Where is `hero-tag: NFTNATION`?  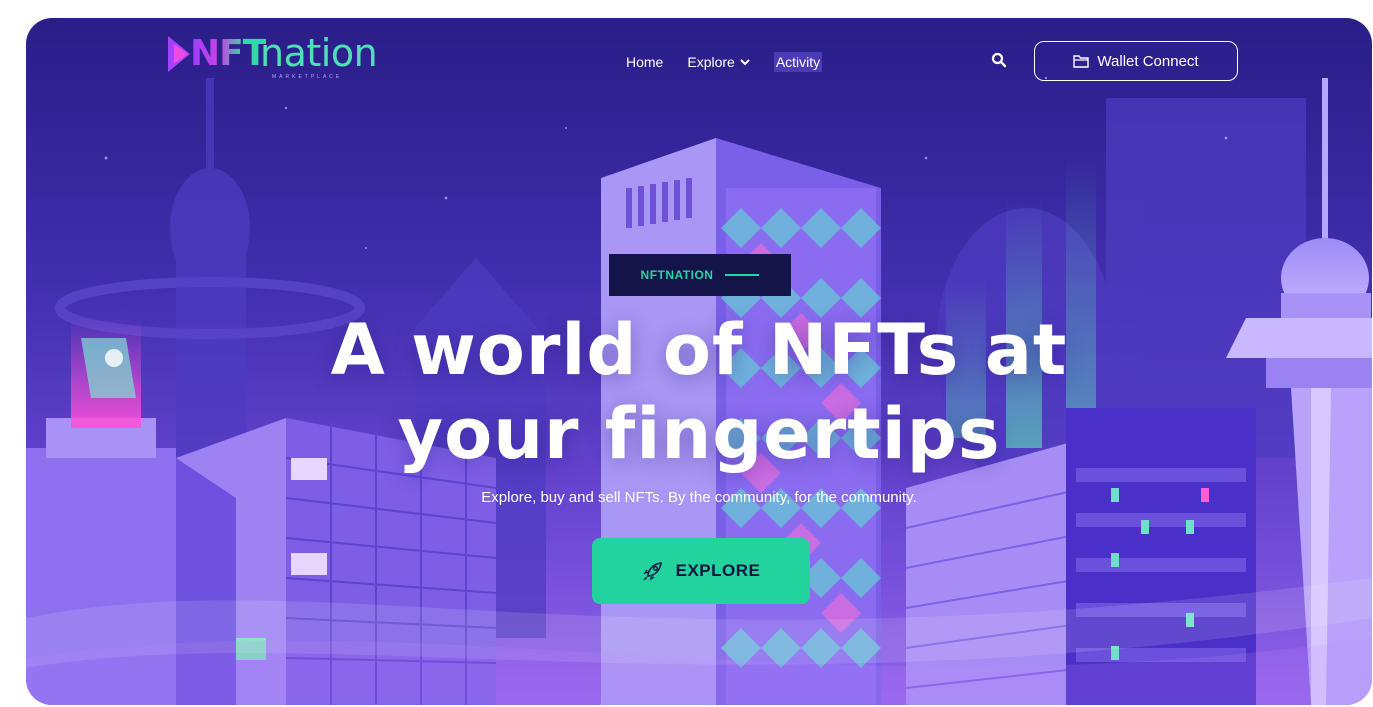
hero-tag: NFTNATION is located at coordinates (700, 275).